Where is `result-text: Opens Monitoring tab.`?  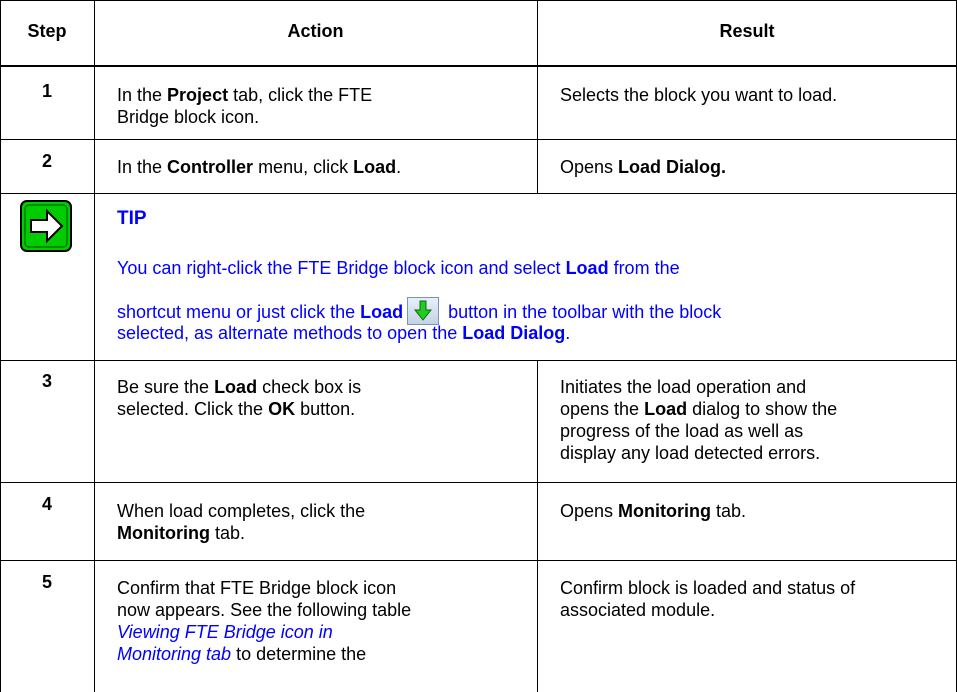 result-text: Opens Monitoring tab. is located at coordinates (653, 511).